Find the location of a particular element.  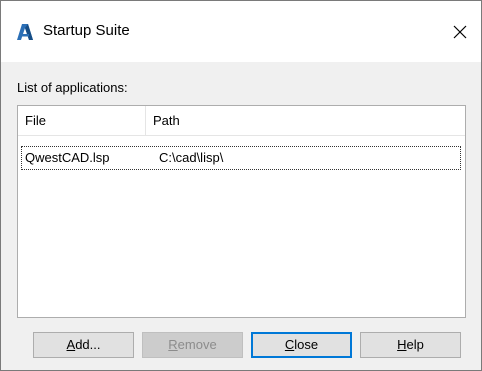

autocad-a-icon is located at coordinates (25, 32).